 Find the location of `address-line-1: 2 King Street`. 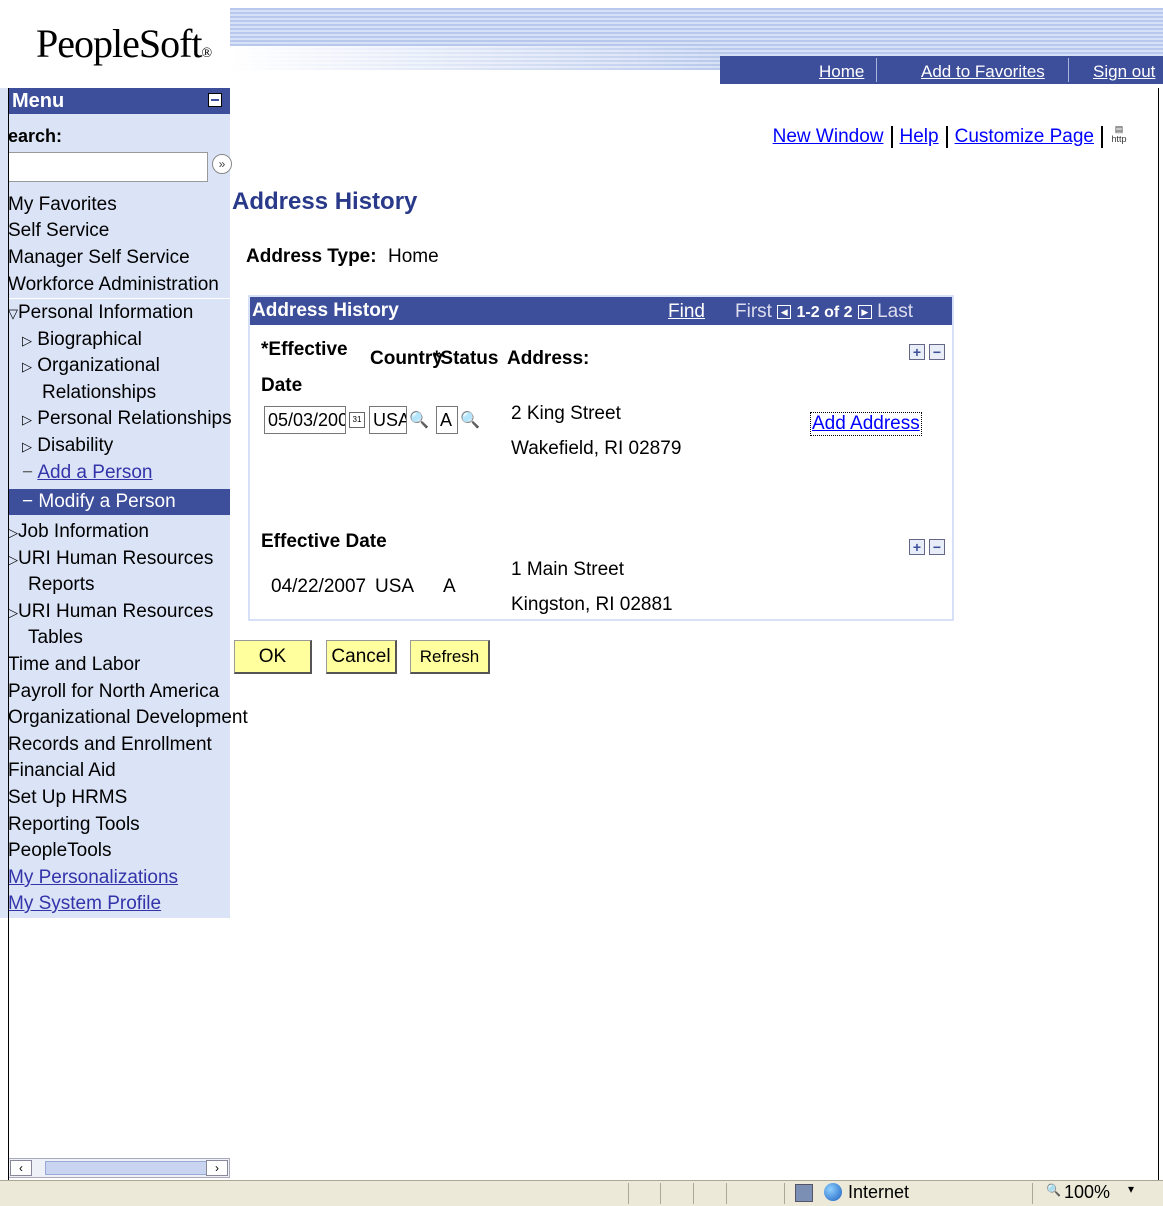

address-line-1: 2 King Street is located at coordinates (566, 413).